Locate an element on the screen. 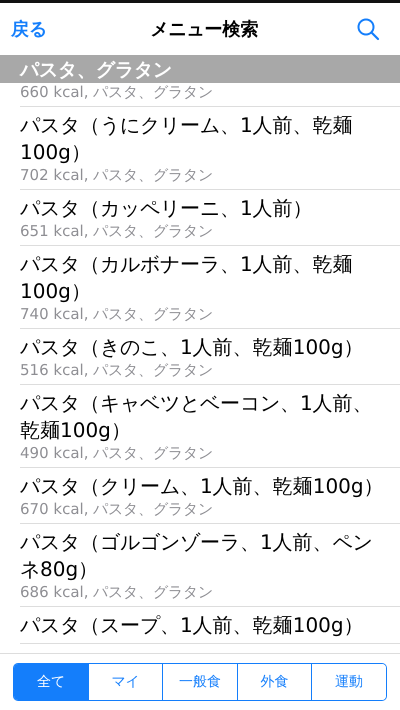 The height and width of the screenshot is (710, 400). item-details: 651 kcal, パスタ、グラタン is located at coordinates (117, 231).